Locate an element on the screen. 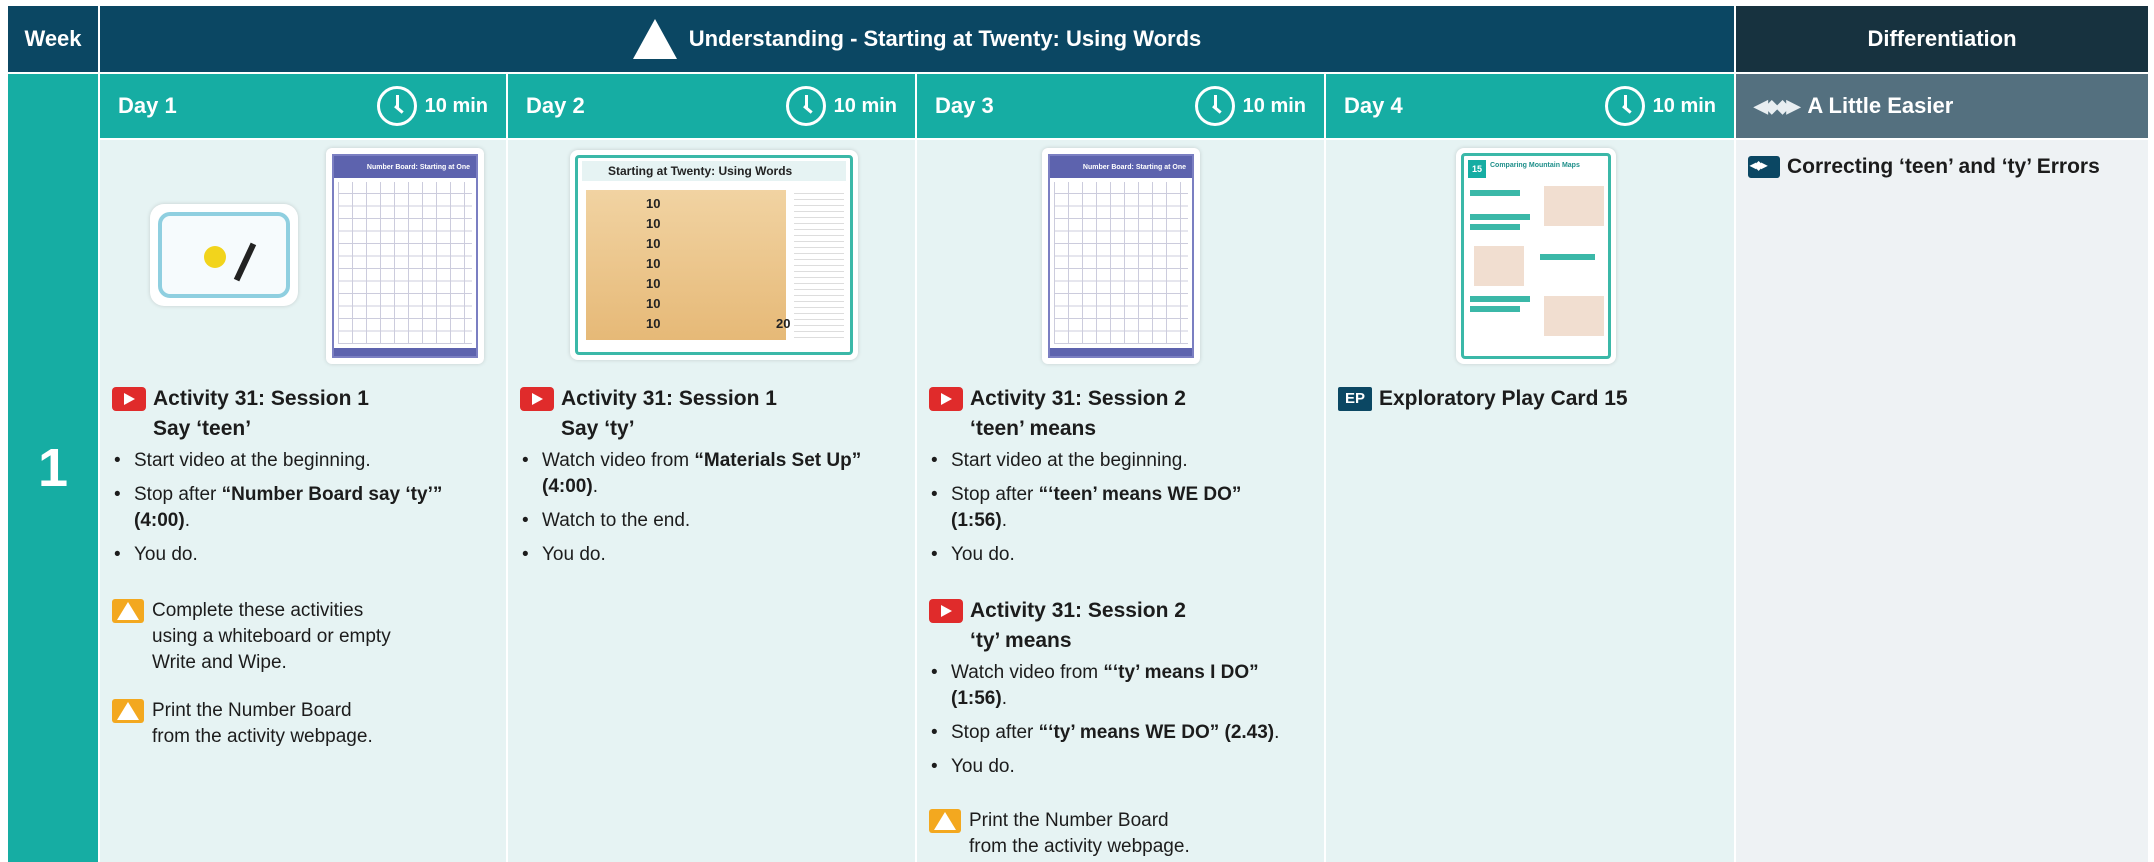  list-item: Watch to the end. is located at coordinates (712, 521).